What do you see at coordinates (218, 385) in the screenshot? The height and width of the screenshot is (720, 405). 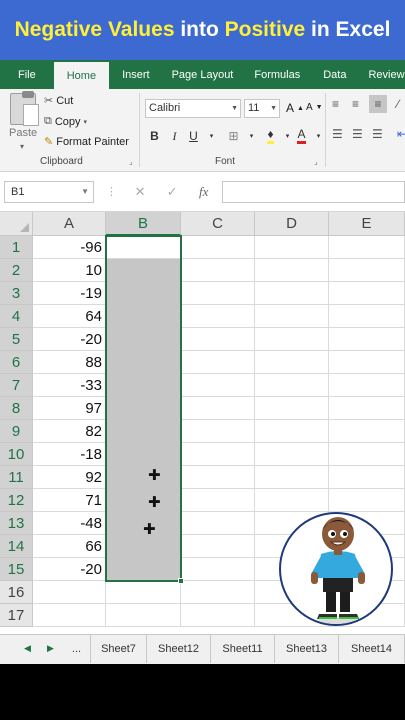 I see `cell-c7` at bounding box center [218, 385].